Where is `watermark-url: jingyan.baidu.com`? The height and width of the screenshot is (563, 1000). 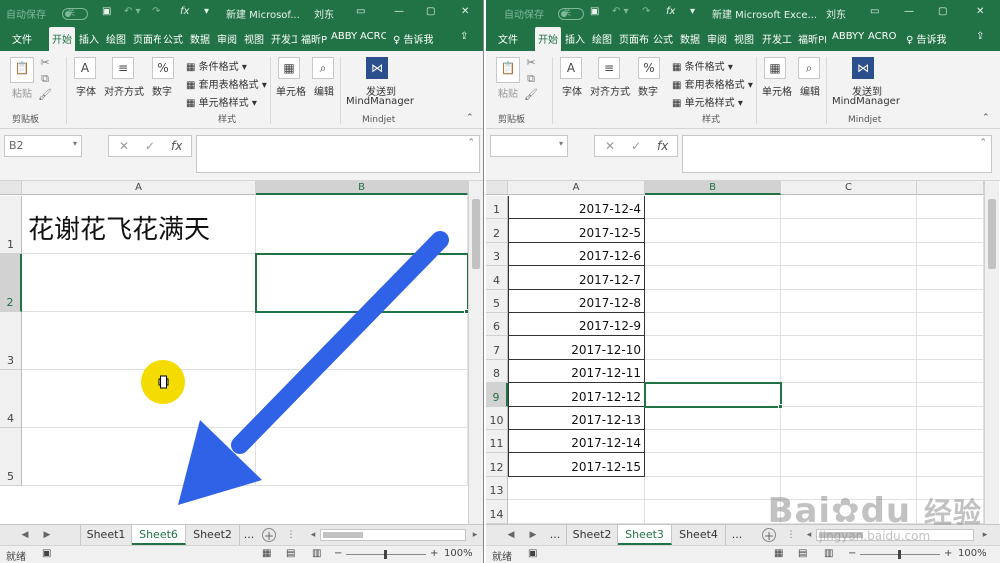
watermark-url: jingyan.baidu.com is located at coordinates (875, 536).